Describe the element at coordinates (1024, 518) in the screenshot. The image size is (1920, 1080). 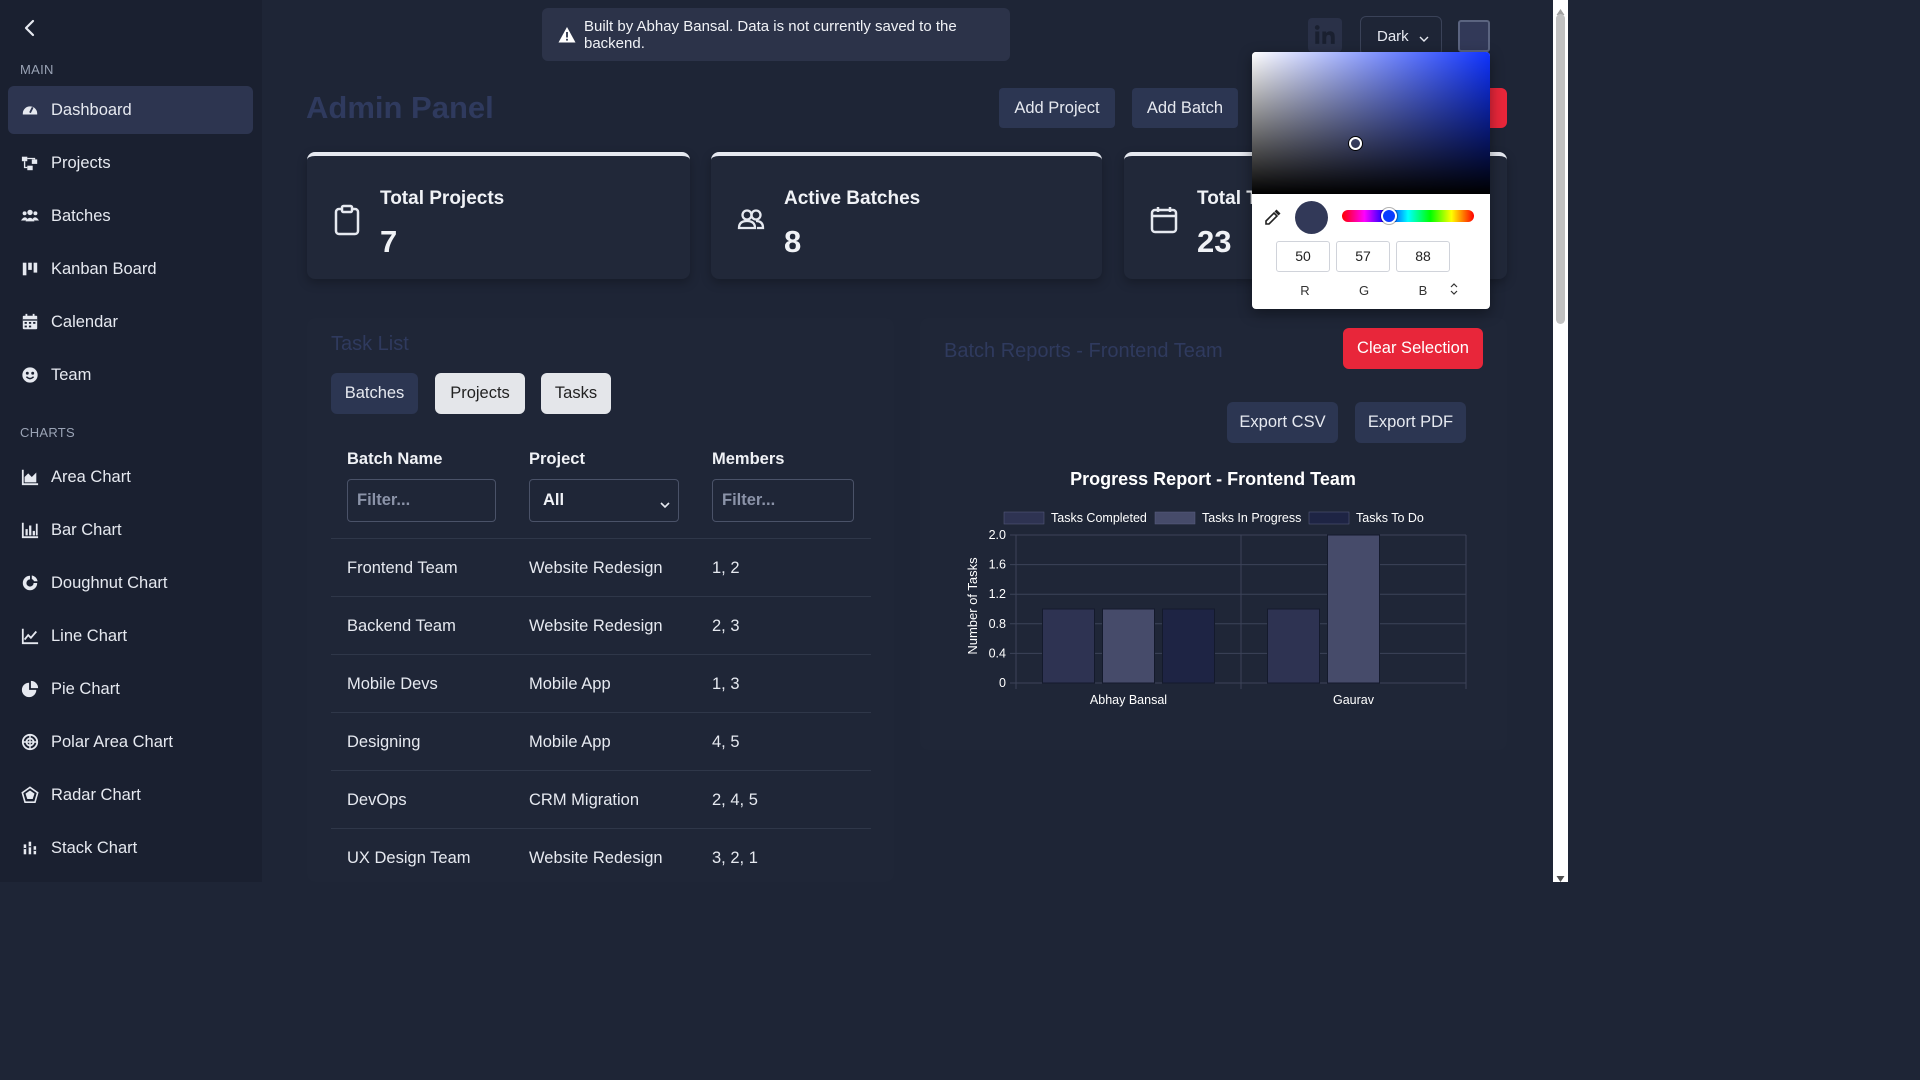
I see `legend-swatch` at that location.